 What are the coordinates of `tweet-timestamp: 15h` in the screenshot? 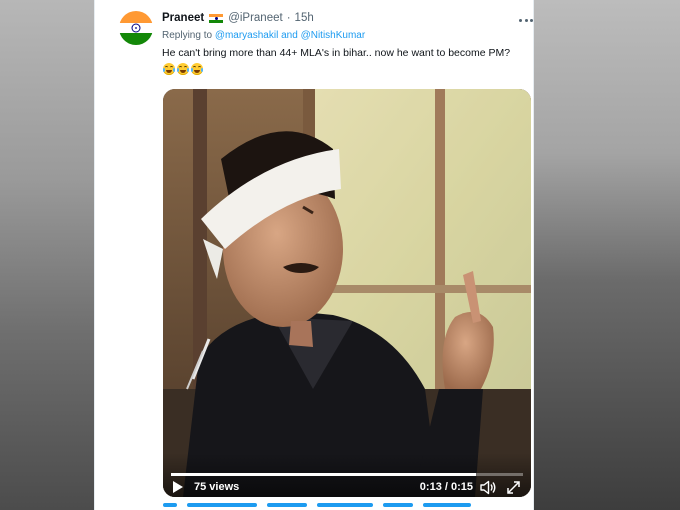 It's located at (304, 18).